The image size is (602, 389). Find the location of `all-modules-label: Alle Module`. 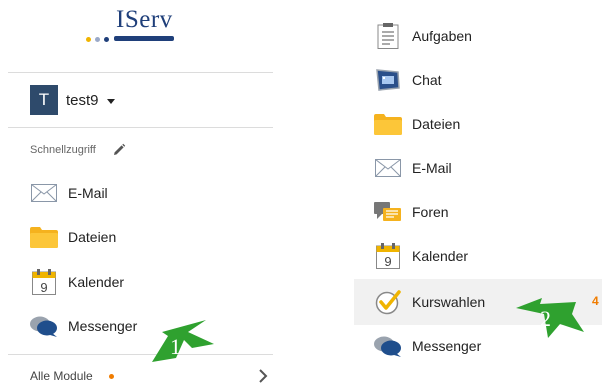

all-modules-label: Alle Module is located at coordinates (61, 376).